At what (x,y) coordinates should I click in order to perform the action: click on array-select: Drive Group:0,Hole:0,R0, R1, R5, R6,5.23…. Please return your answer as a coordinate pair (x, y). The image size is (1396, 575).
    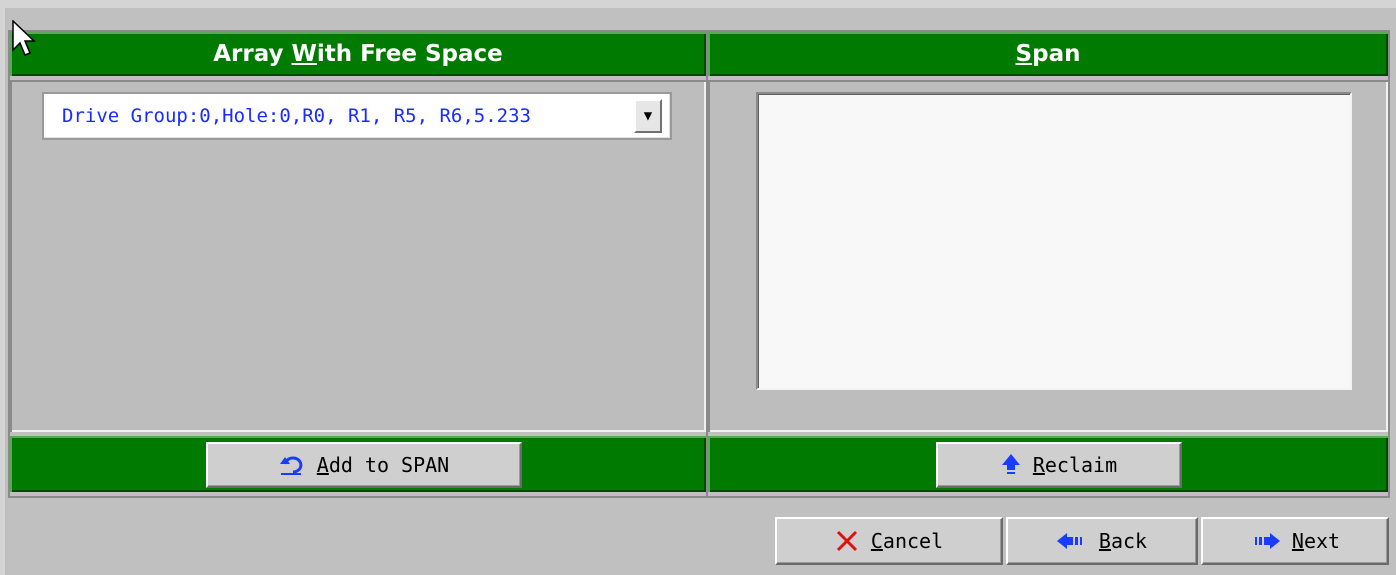
    Looking at the image, I should click on (357, 116).